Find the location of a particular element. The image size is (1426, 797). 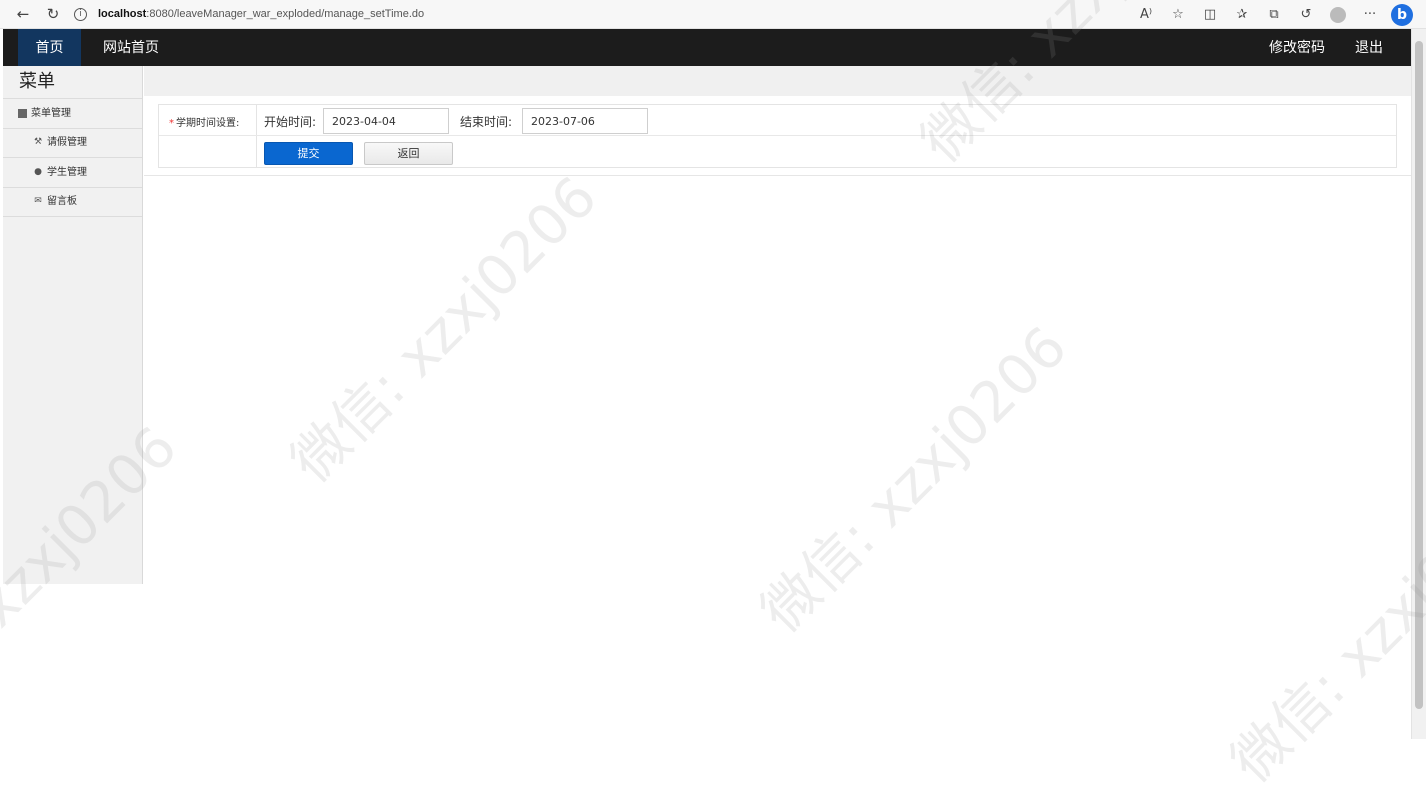

site-info-icon: i is located at coordinates (80, 14).